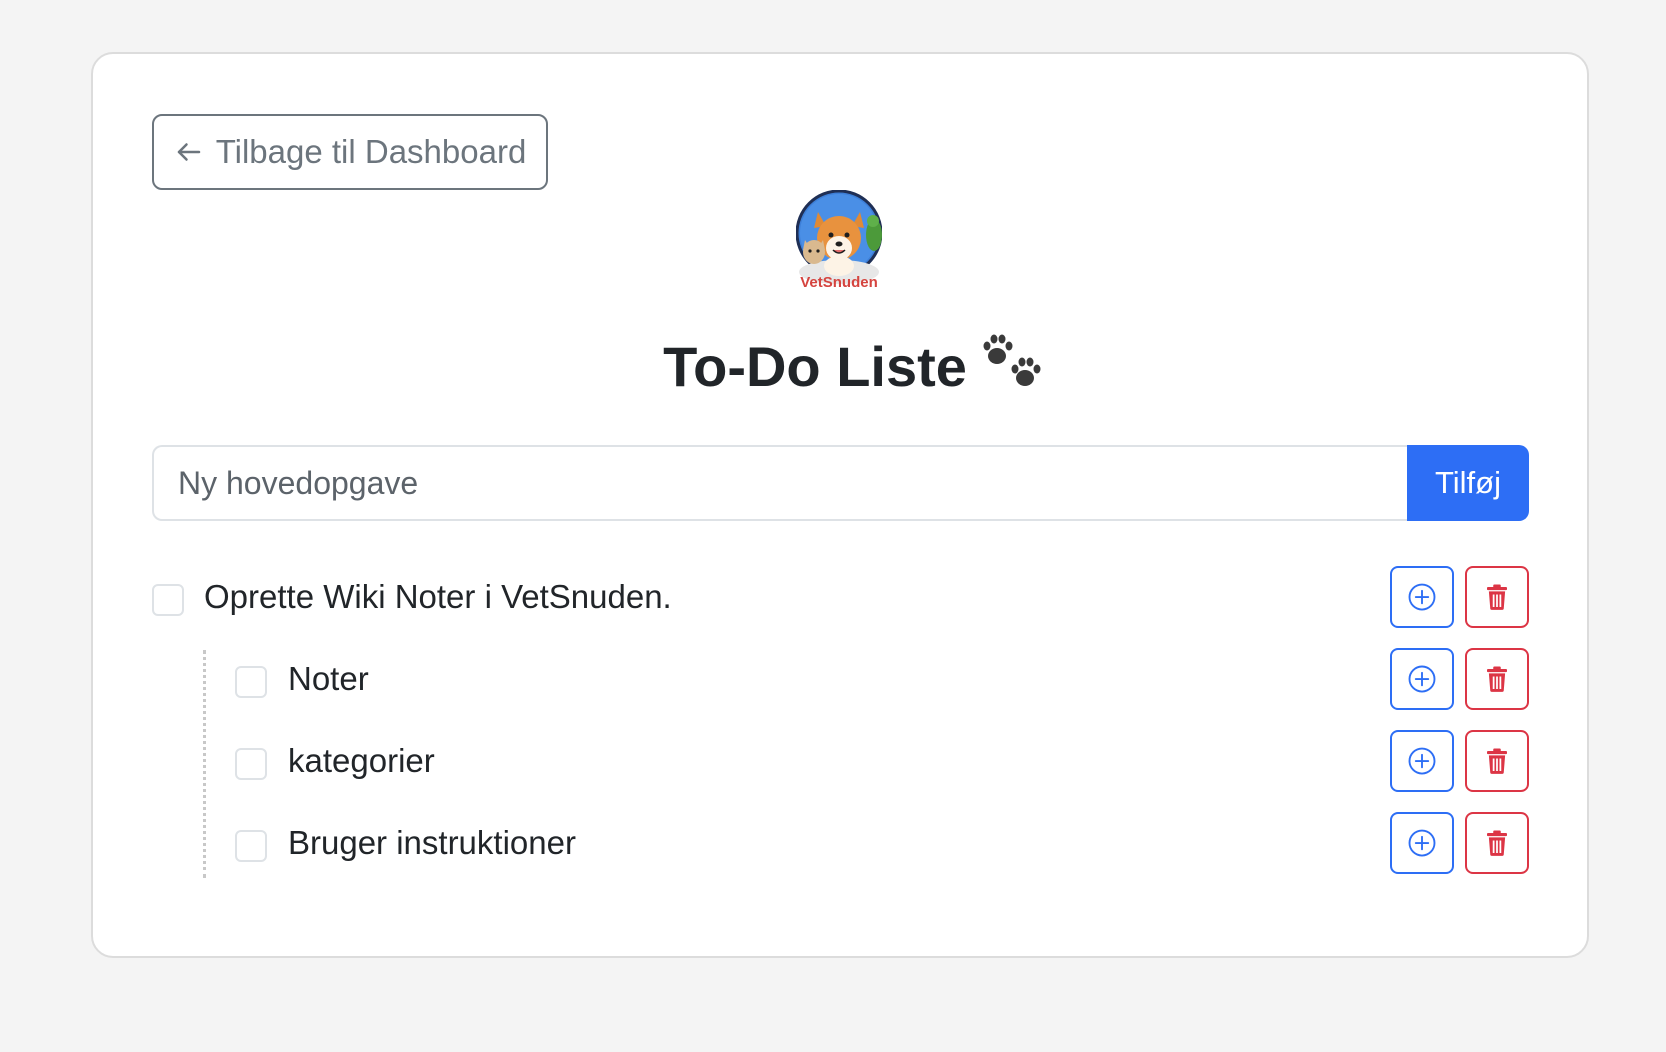 This screenshot has width=1666, height=1052. I want to click on arrow-left-icon, so click(188, 152).